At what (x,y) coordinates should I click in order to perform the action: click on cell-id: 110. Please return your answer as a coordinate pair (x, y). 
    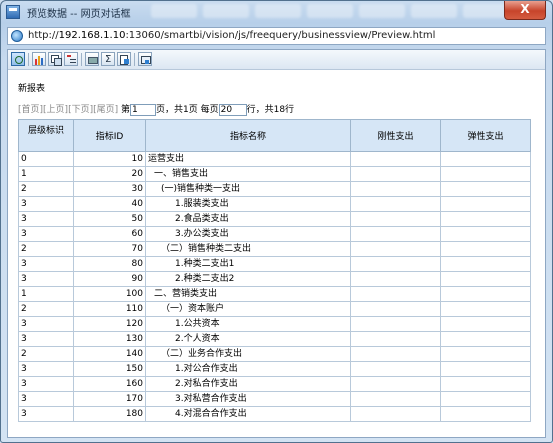
    Looking at the image, I should click on (109, 309).